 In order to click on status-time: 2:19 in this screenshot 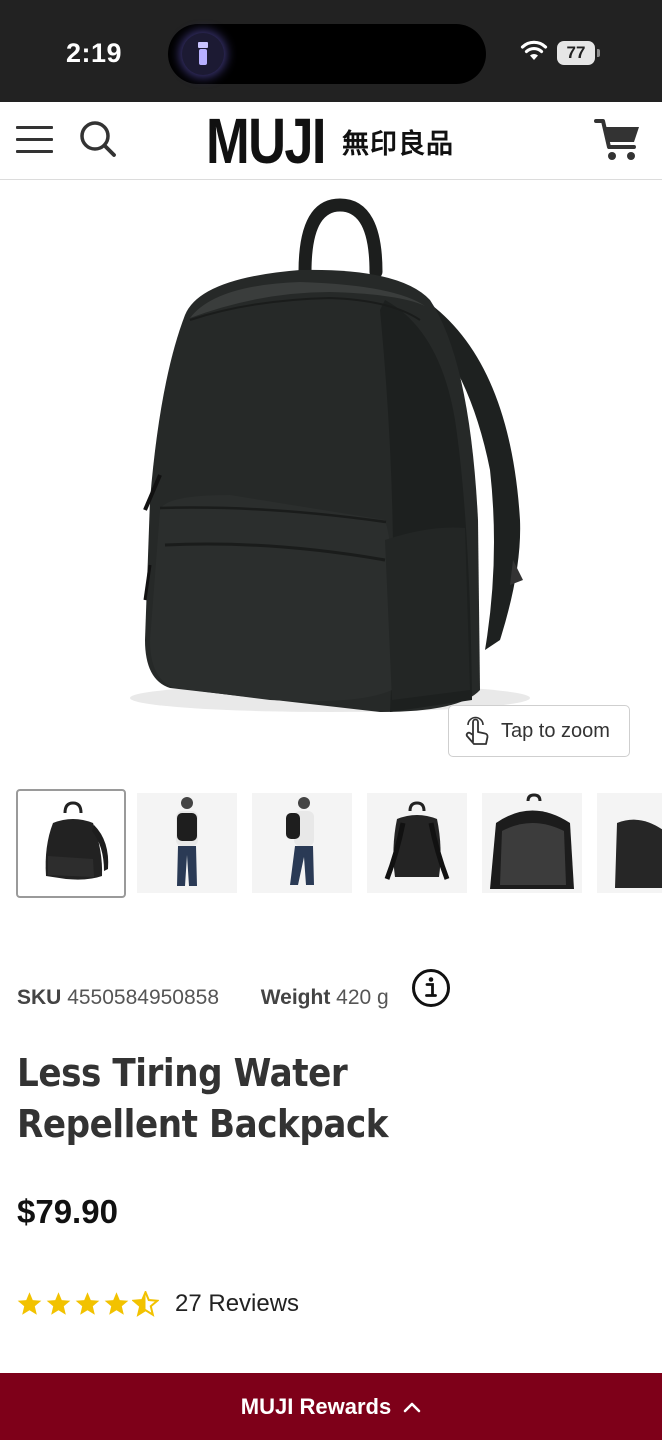, I will do `click(94, 53)`.